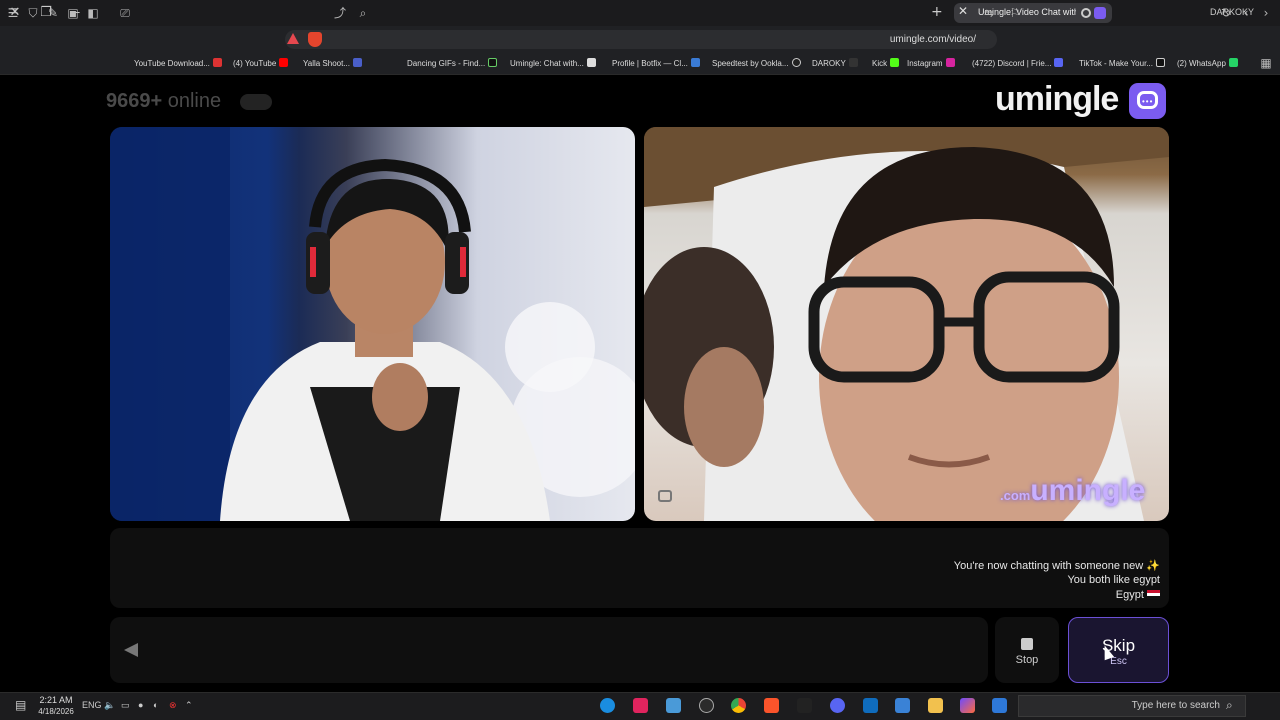 This screenshot has height=720, width=1280. I want to click on speedtest-icon, so click(796, 62).